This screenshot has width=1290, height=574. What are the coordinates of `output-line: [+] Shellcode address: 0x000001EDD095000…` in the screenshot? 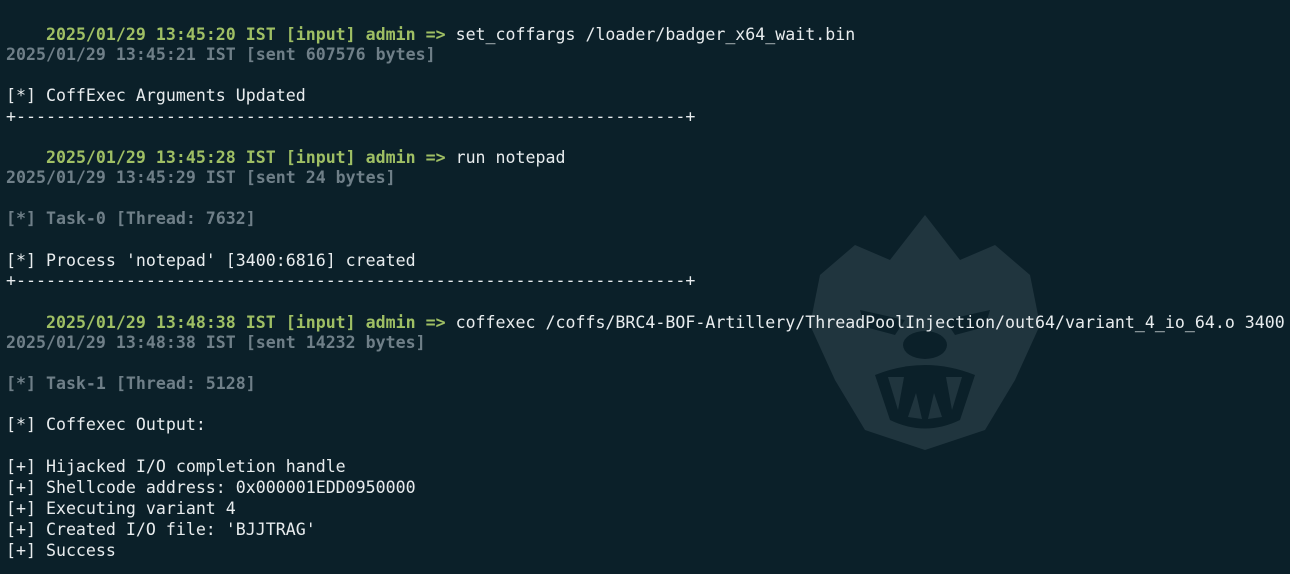 It's located at (211, 487).